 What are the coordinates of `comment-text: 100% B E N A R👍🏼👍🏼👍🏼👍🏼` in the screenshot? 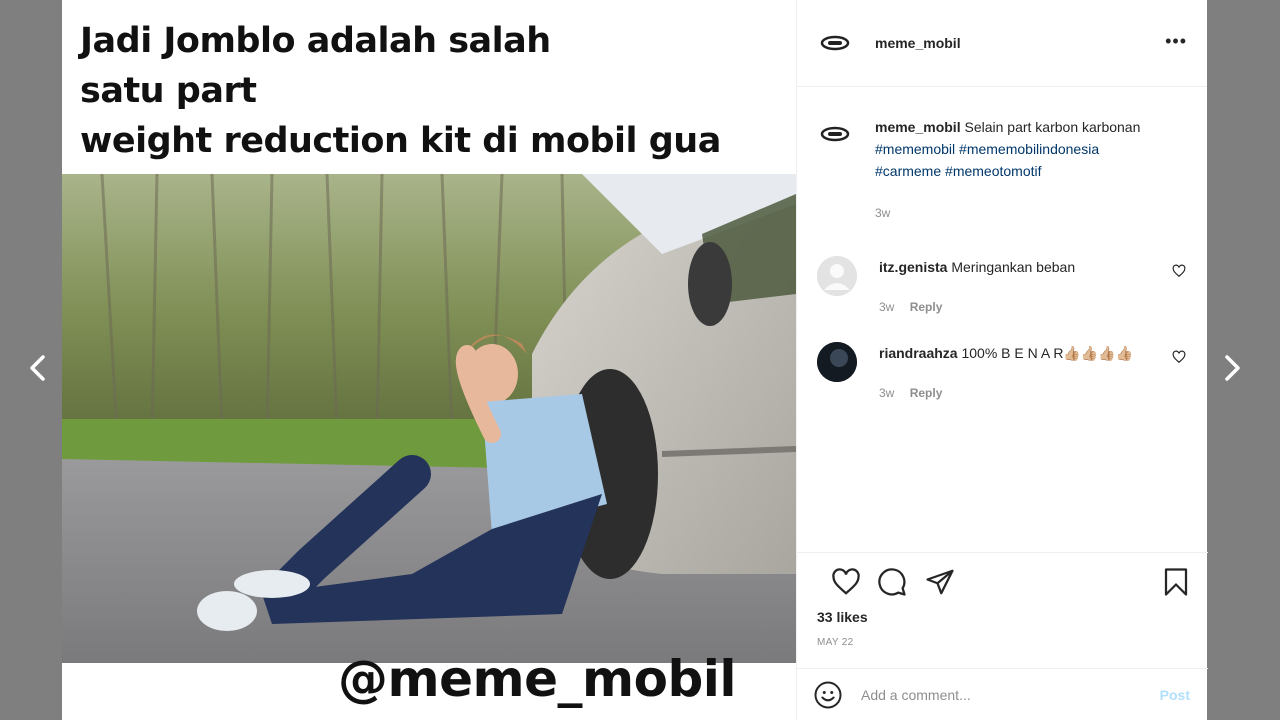 It's located at (1047, 353).